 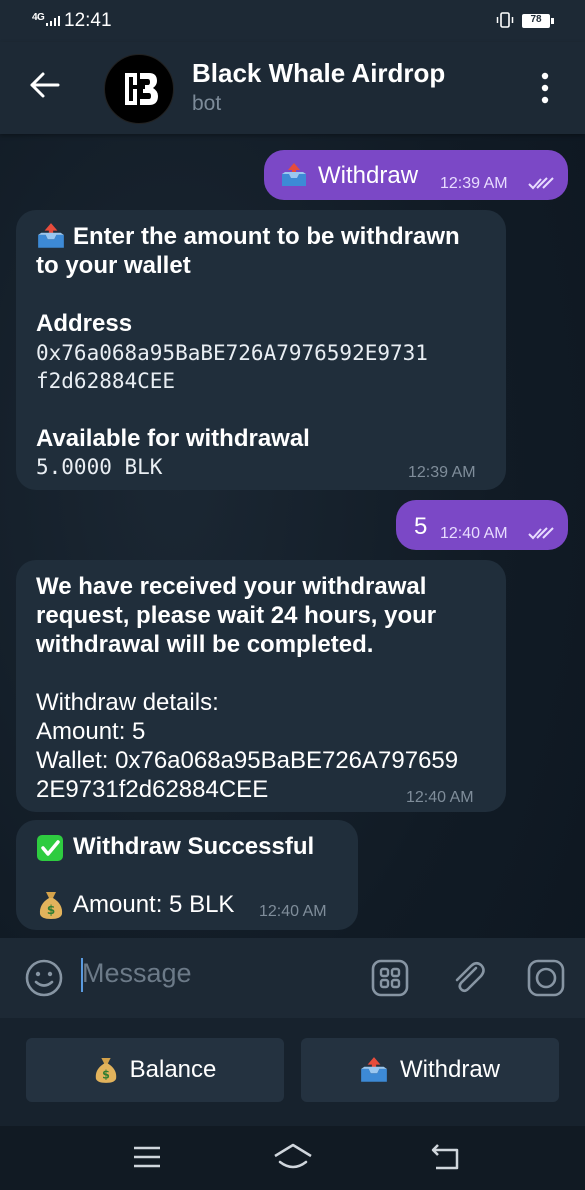 What do you see at coordinates (84, 323) in the screenshot?
I see `address-label: Address` at bounding box center [84, 323].